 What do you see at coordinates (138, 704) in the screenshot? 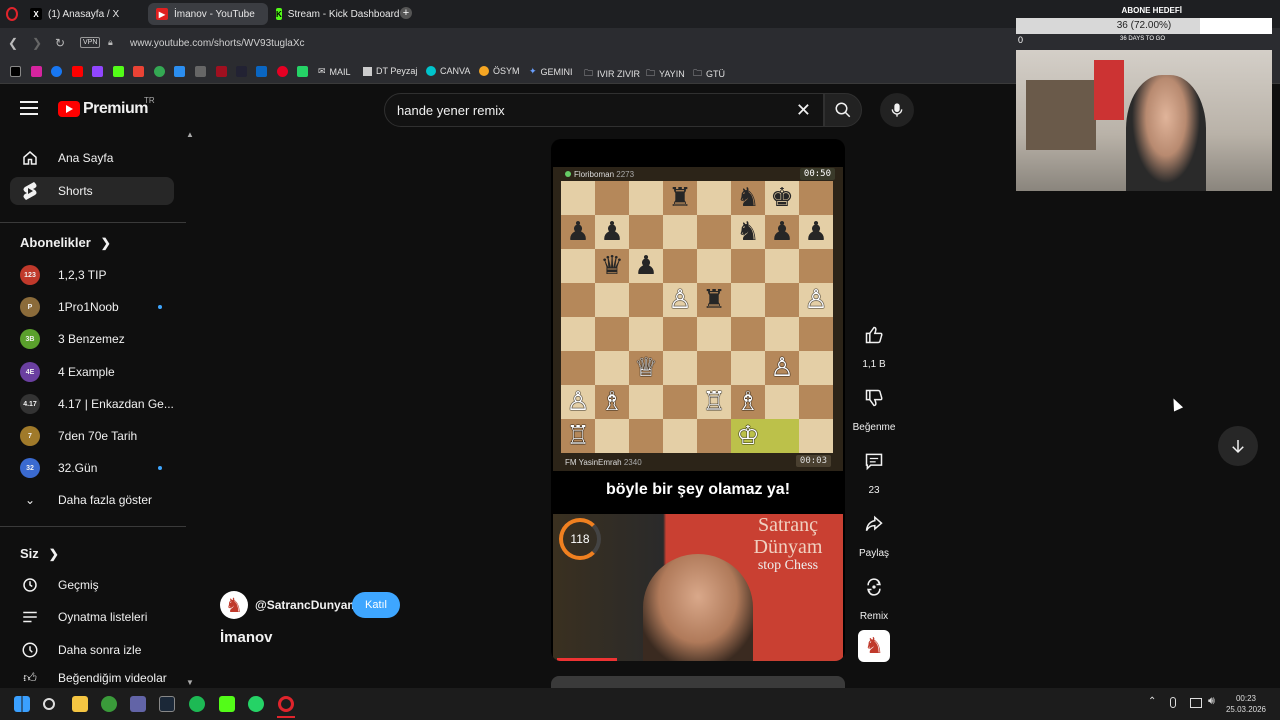
I see `teams-icon` at bounding box center [138, 704].